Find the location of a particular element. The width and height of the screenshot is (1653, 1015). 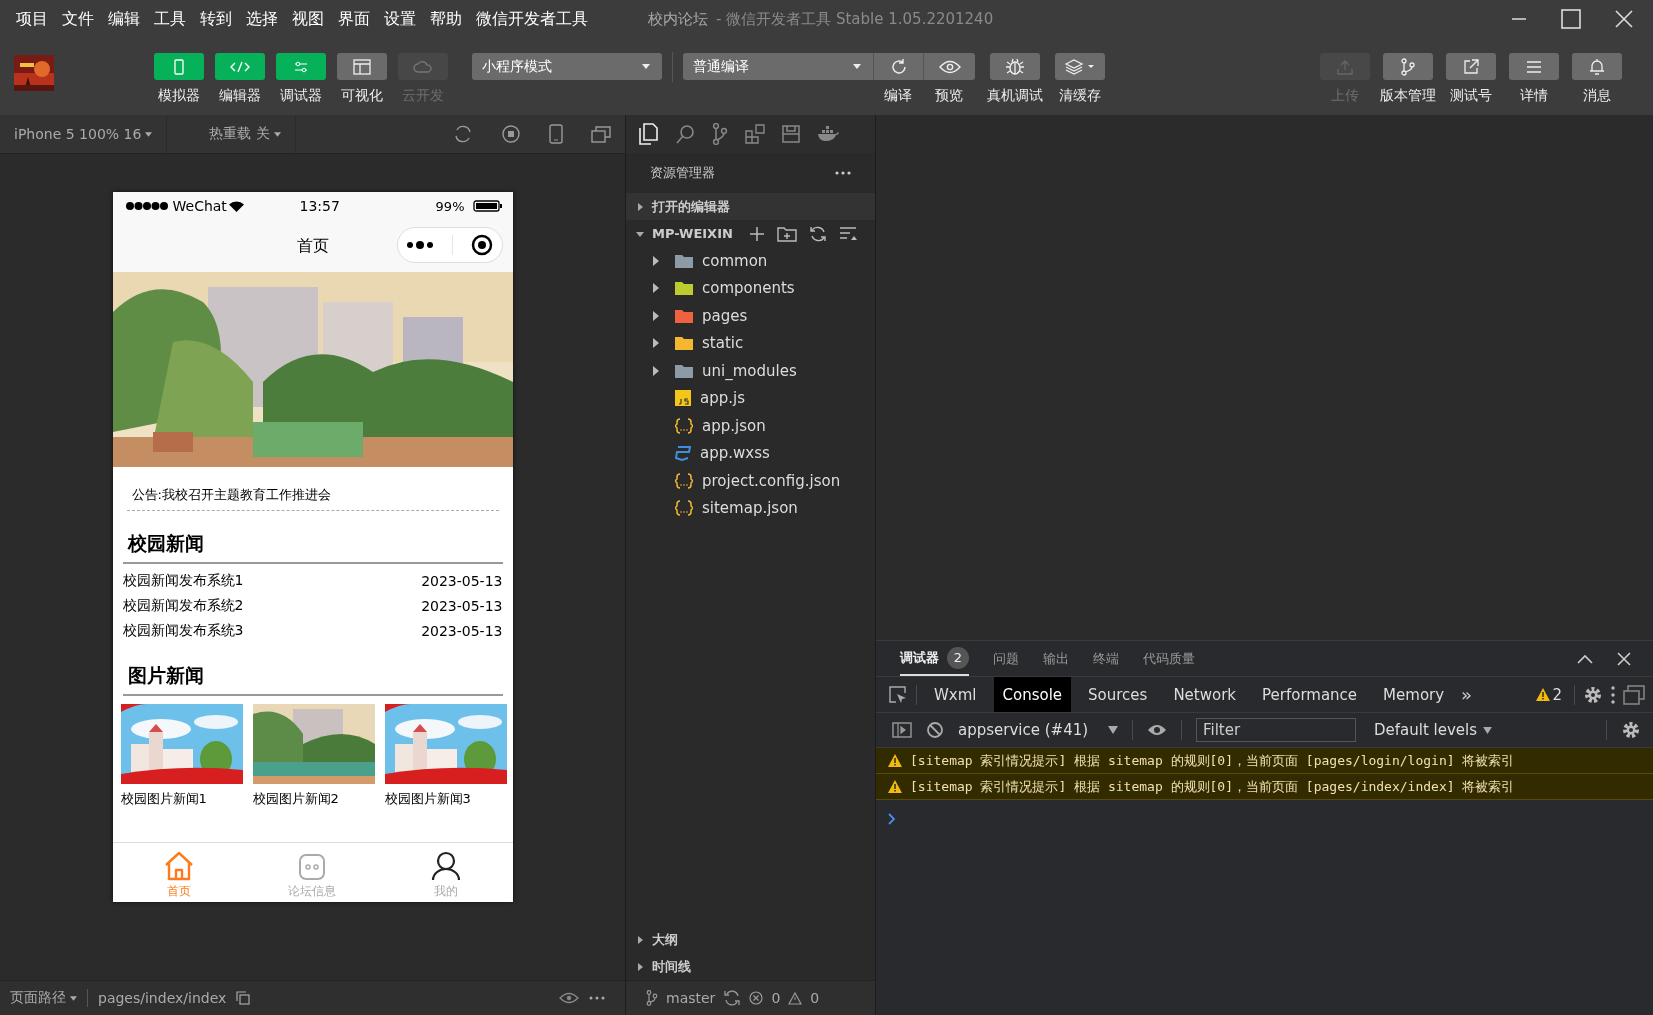

mode-dropdown: 小程序模式 is located at coordinates (567, 66).